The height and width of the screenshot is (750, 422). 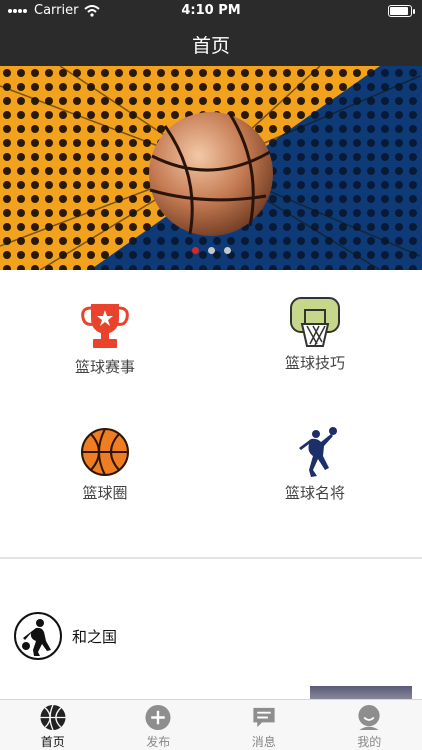 I want to click on tab-publish: 发布, so click(x=159, y=725).